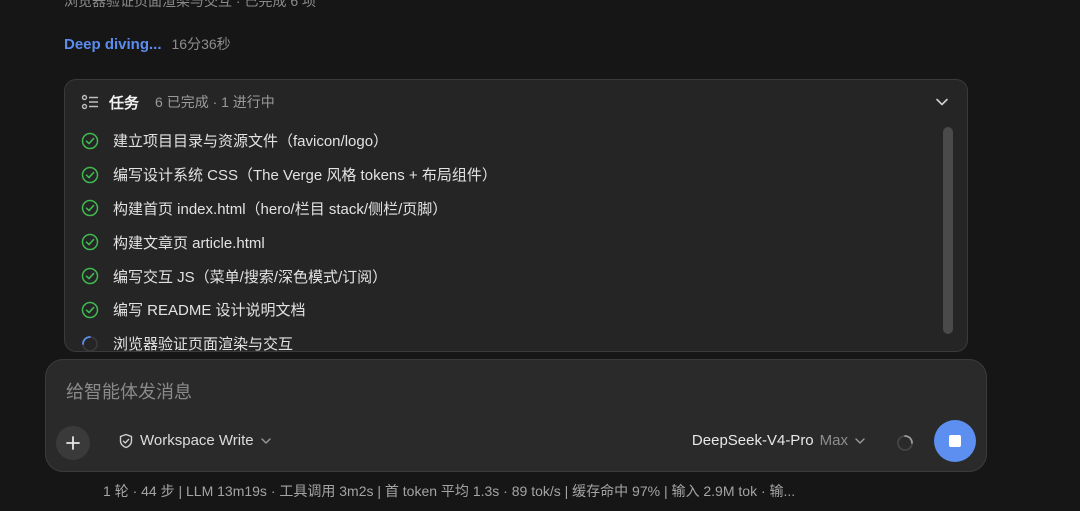 The width and height of the screenshot is (1080, 511). I want to click on task-label: 构建文章页 article.html, so click(189, 243).